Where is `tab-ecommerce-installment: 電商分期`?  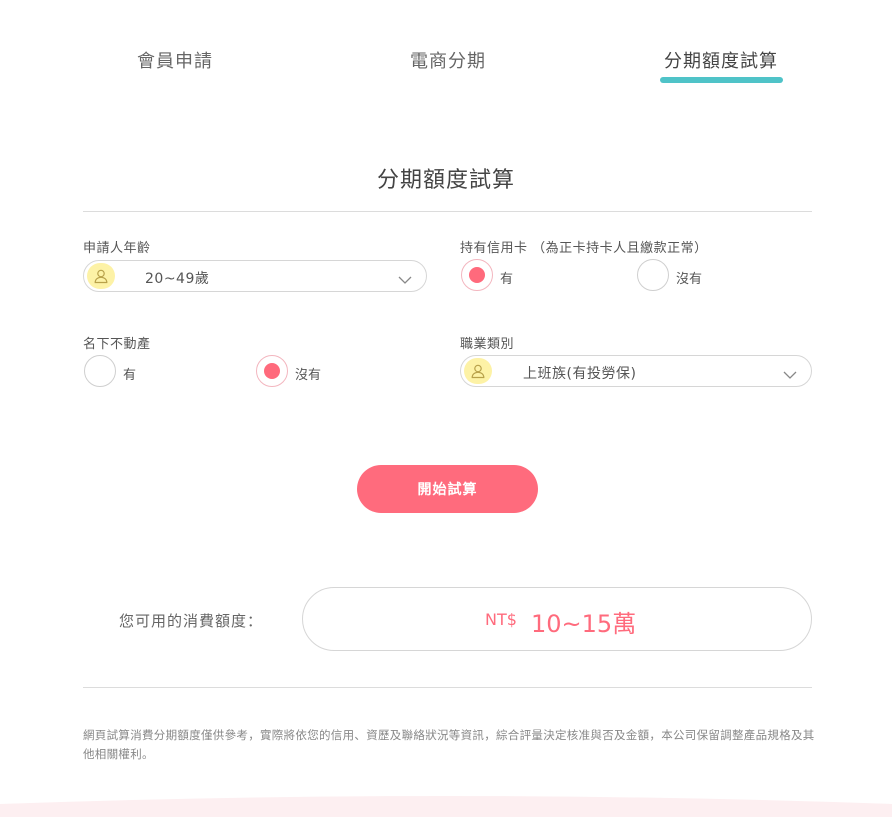
tab-ecommerce-installment: 電商分期 is located at coordinates (448, 60).